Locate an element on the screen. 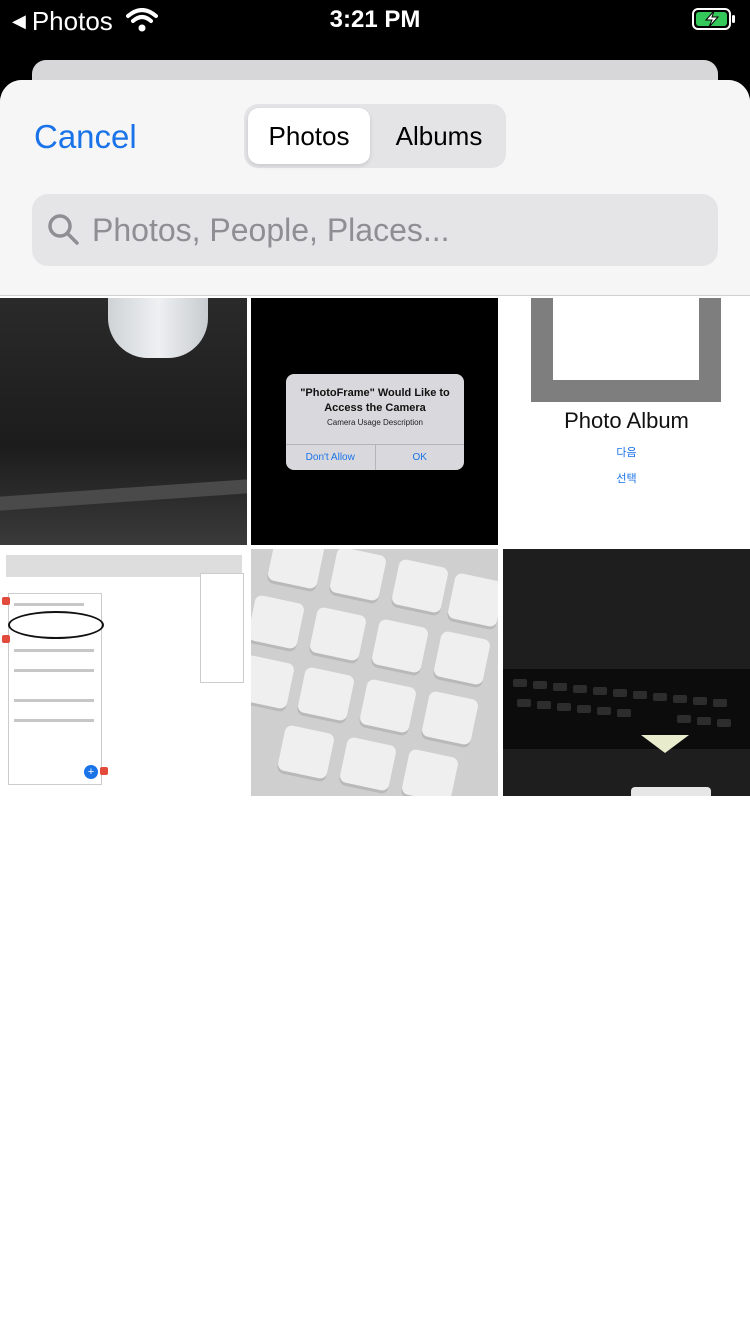 Image resolution: width=750 pixels, height=1334 pixels. segment-photos: Photos is located at coordinates (309, 136).